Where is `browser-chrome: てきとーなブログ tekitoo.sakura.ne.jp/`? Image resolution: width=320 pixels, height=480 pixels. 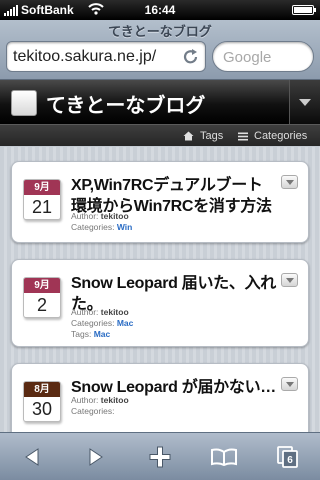
browser-chrome: てきとーなブログ tekitoo.sakura.ne.jp/ is located at coordinates (160, 50).